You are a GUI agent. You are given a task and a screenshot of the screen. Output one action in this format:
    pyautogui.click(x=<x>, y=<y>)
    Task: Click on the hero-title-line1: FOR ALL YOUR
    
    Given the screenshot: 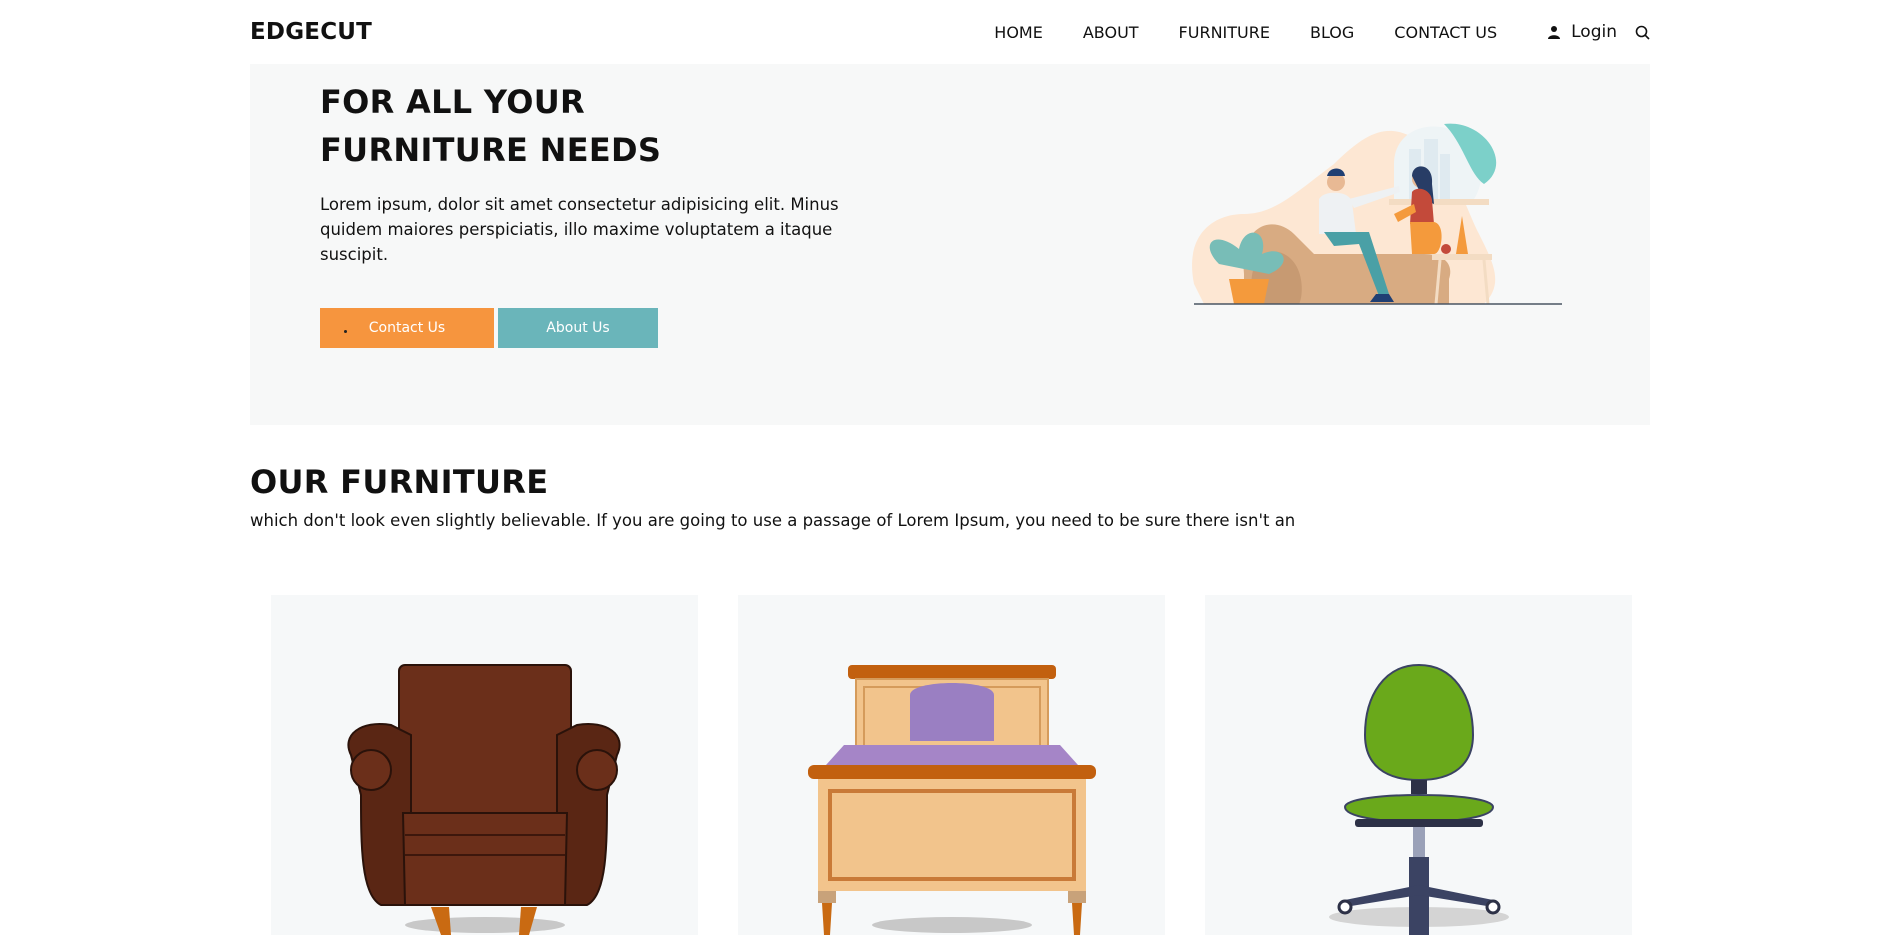 What is the action you would take?
    pyautogui.click(x=452, y=102)
    